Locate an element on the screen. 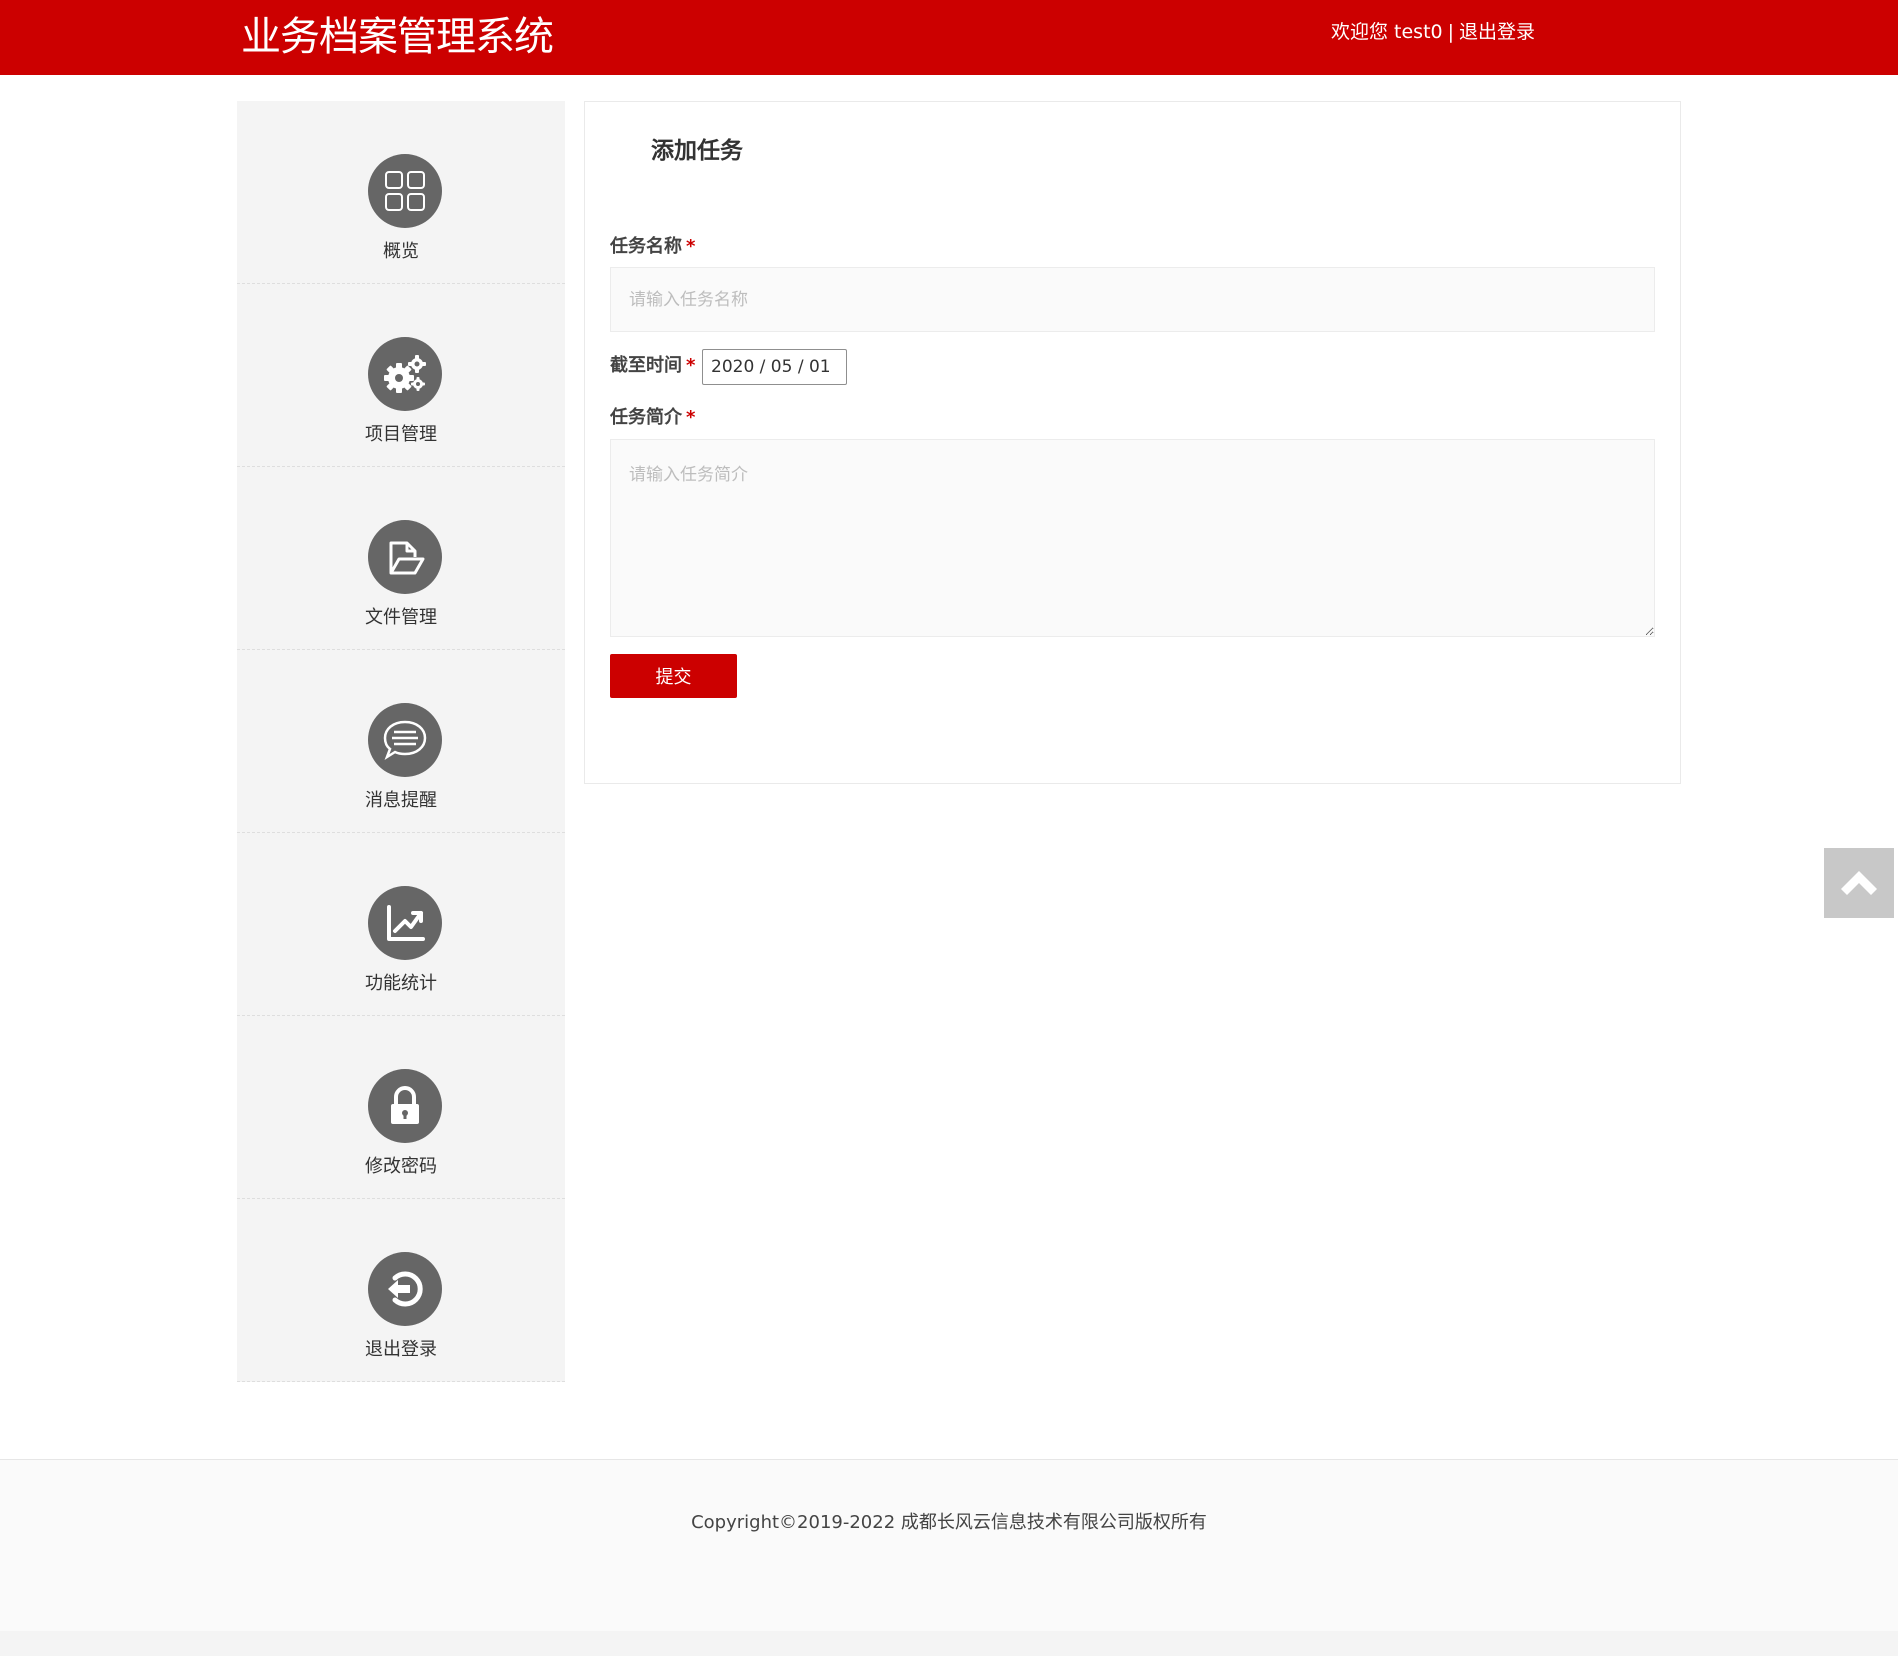 This screenshot has height=1656, width=1898. lock-icon is located at coordinates (405, 1106).